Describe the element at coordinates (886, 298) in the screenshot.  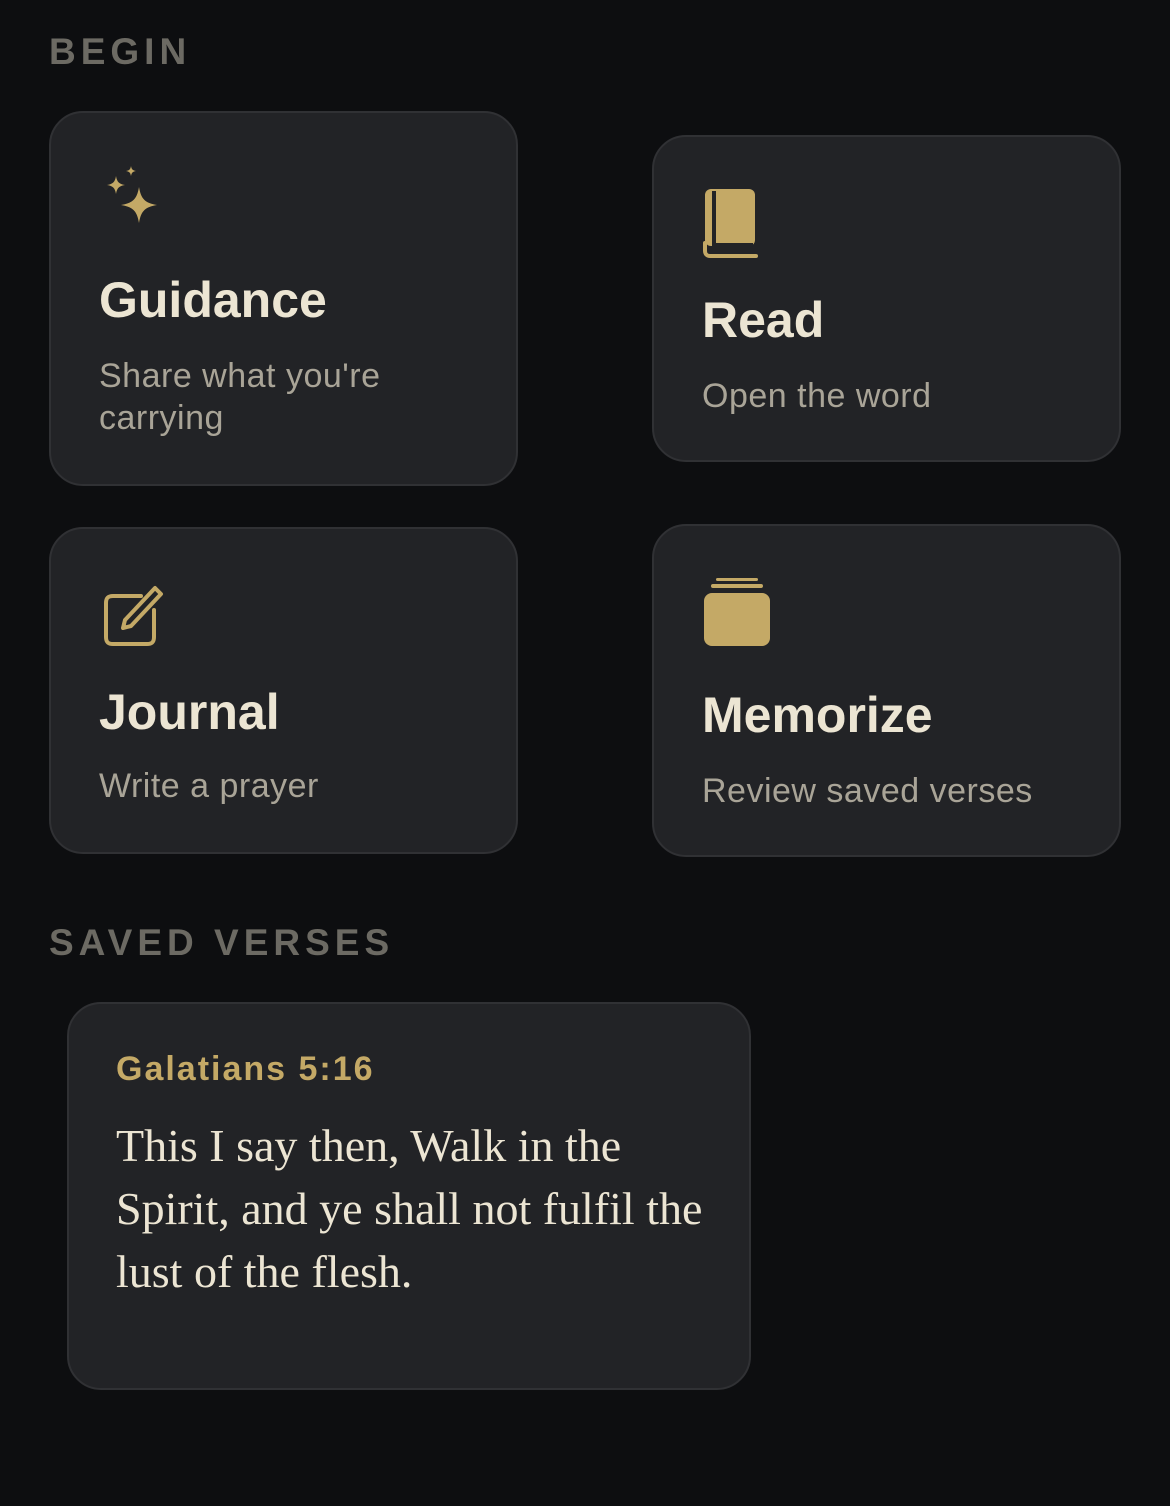
I see `read-card: Read Open the word` at that location.